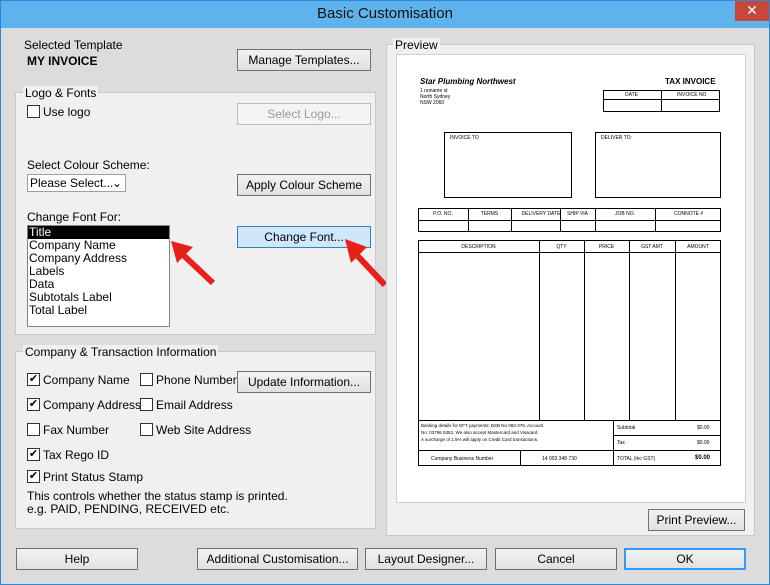 The height and width of the screenshot is (585, 770). Describe the element at coordinates (116, 183) in the screenshot. I see `chevron-down-icon: ⌄` at that location.